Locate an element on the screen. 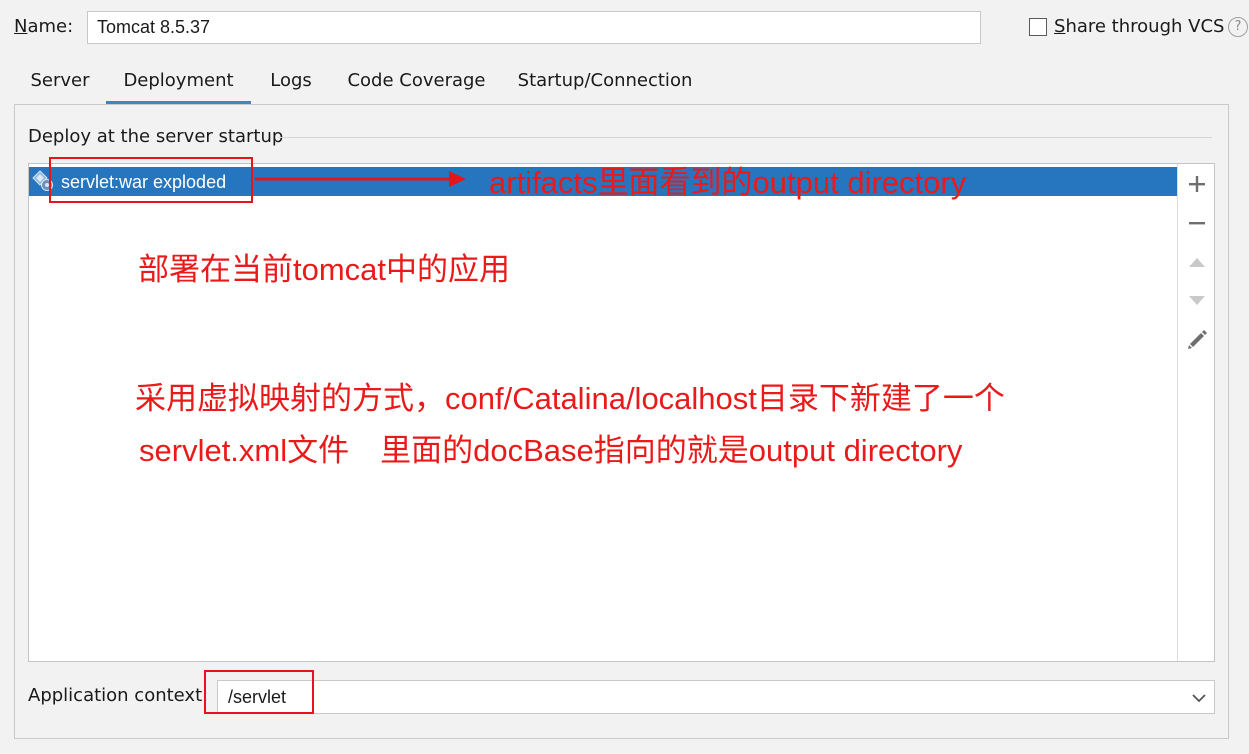  remove-button is located at coordinates (1197, 223).